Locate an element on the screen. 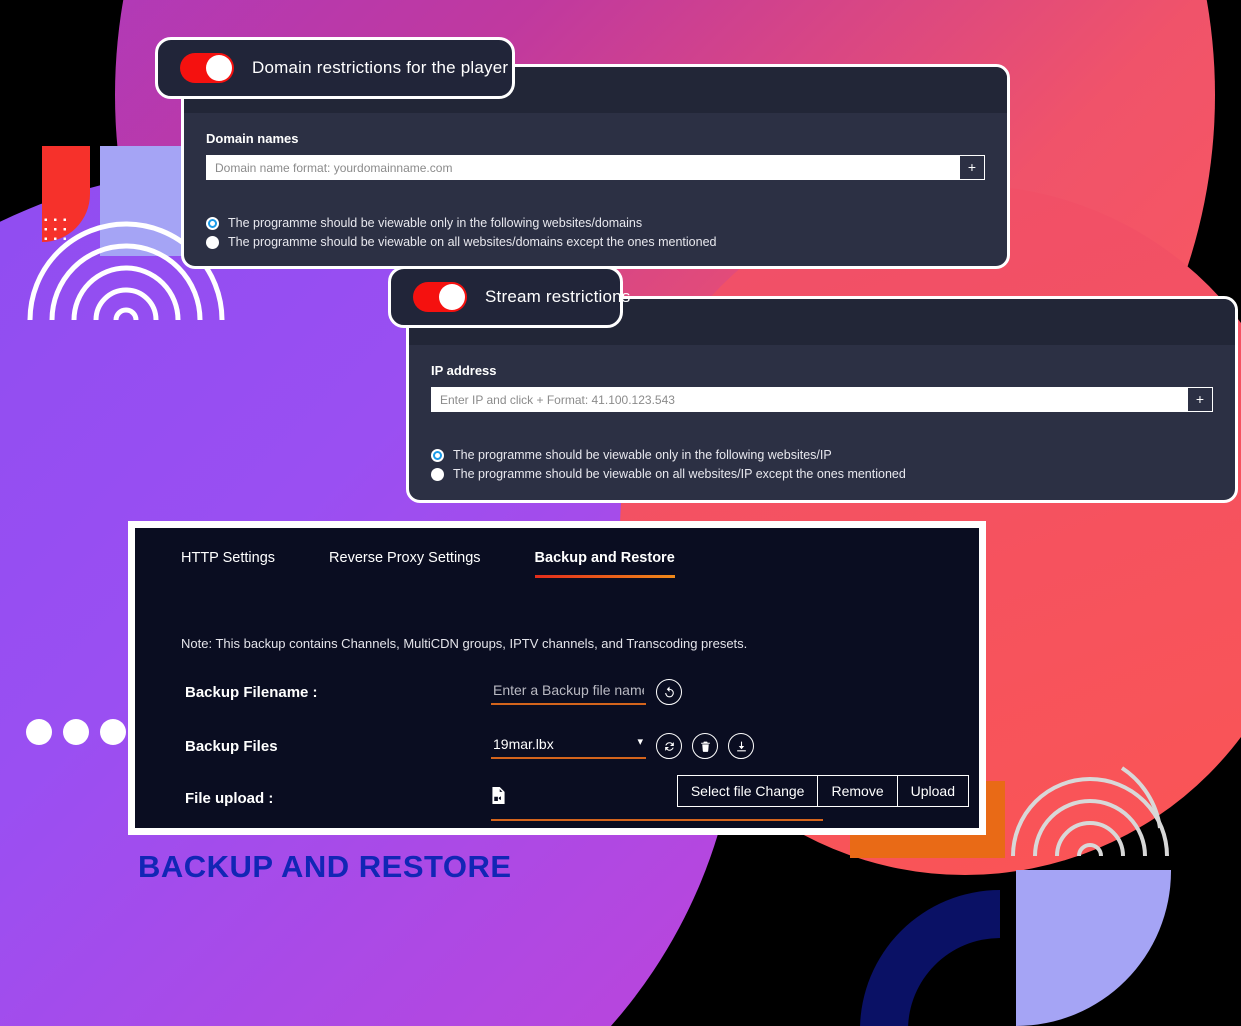 Image resolution: width=1241 pixels, height=1026 pixels. backup-filename-label: Backup Filename : is located at coordinates (251, 692).